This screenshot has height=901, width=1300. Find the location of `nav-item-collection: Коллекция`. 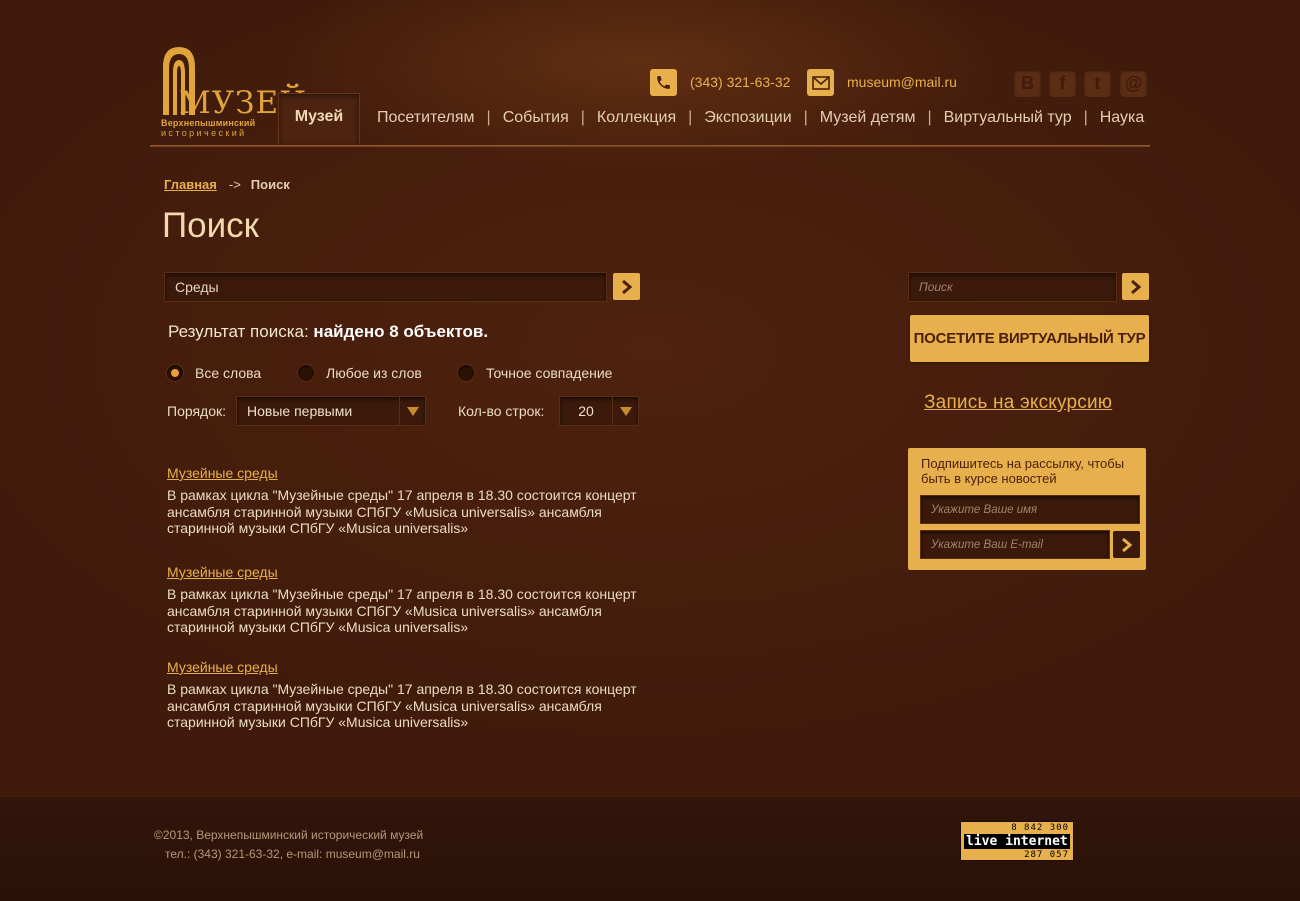

nav-item-collection: Коллекция is located at coordinates (636, 118).